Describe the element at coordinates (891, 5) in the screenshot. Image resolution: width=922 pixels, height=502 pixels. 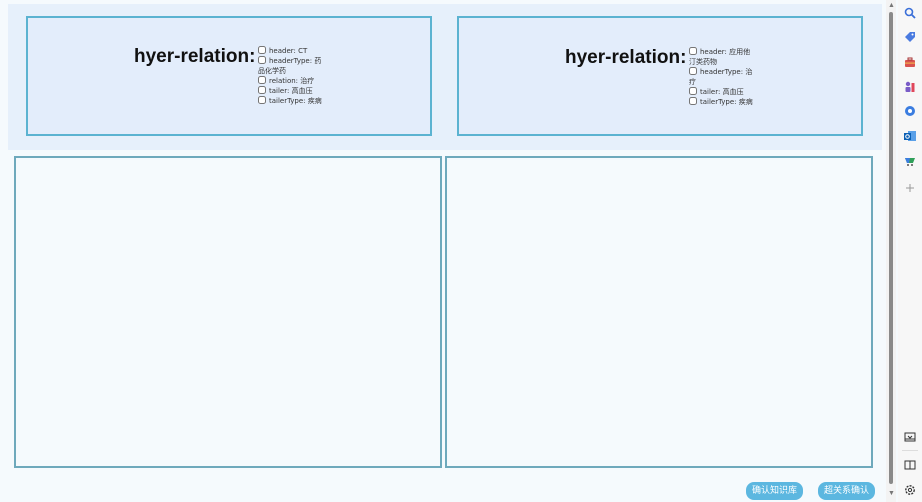
I see `scroll-up-icon: ▲` at that location.